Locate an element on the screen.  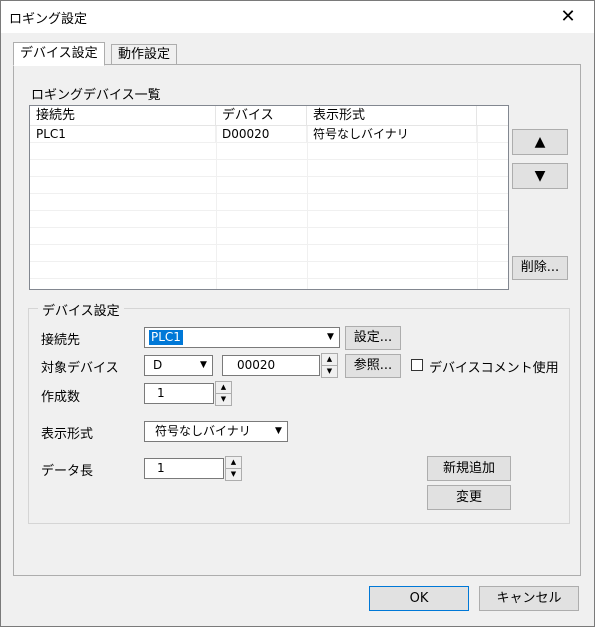
add-new-button: 新規追加 is located at coordinates (469, 468).